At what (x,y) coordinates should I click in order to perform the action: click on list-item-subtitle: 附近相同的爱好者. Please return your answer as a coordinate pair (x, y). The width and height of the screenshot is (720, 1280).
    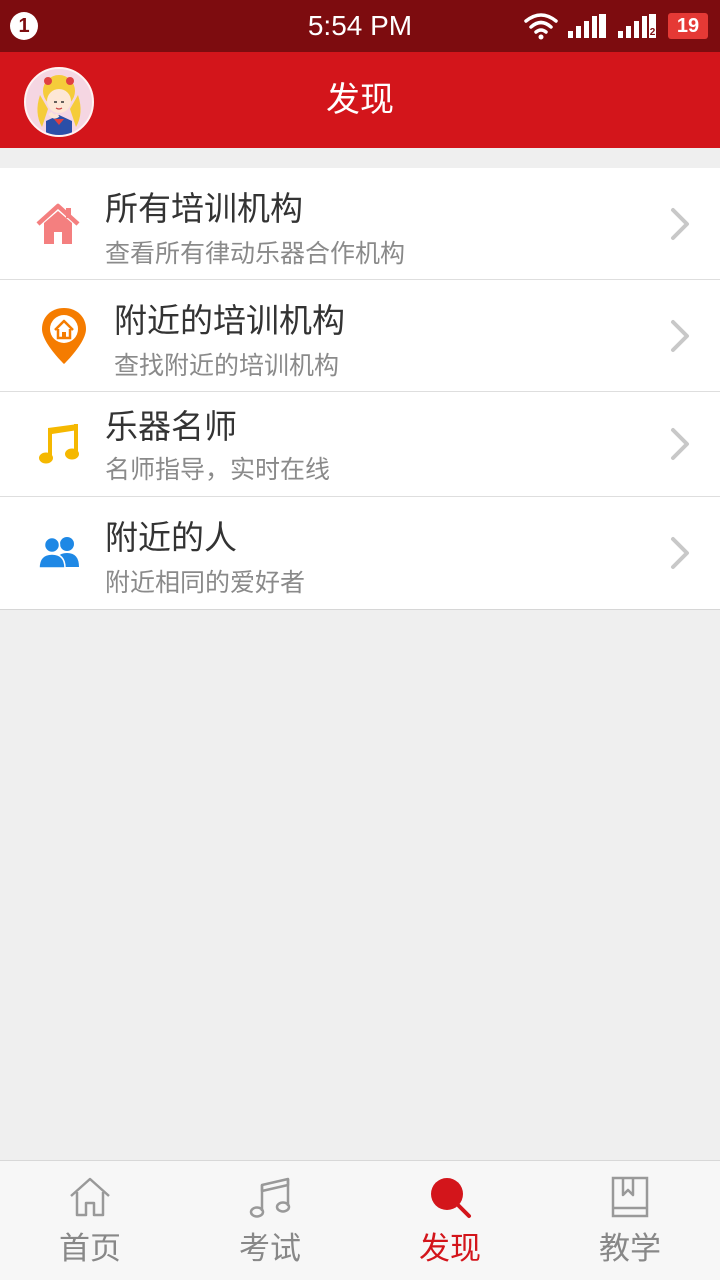
    Looking at the image, I should click on (205, 582).